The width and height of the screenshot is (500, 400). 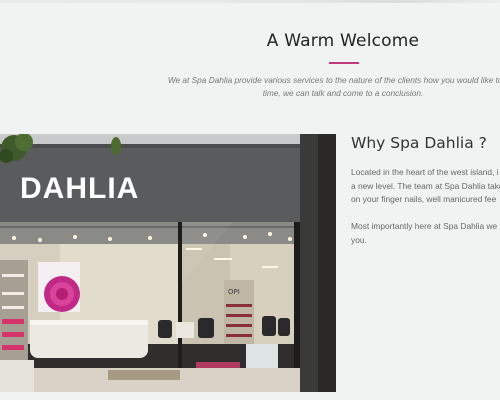 What do you see at coordinates (419, 143) in the screenshot?
I see `why-title: Why Spa Dahlia ?` at bounding box center [419, 143].